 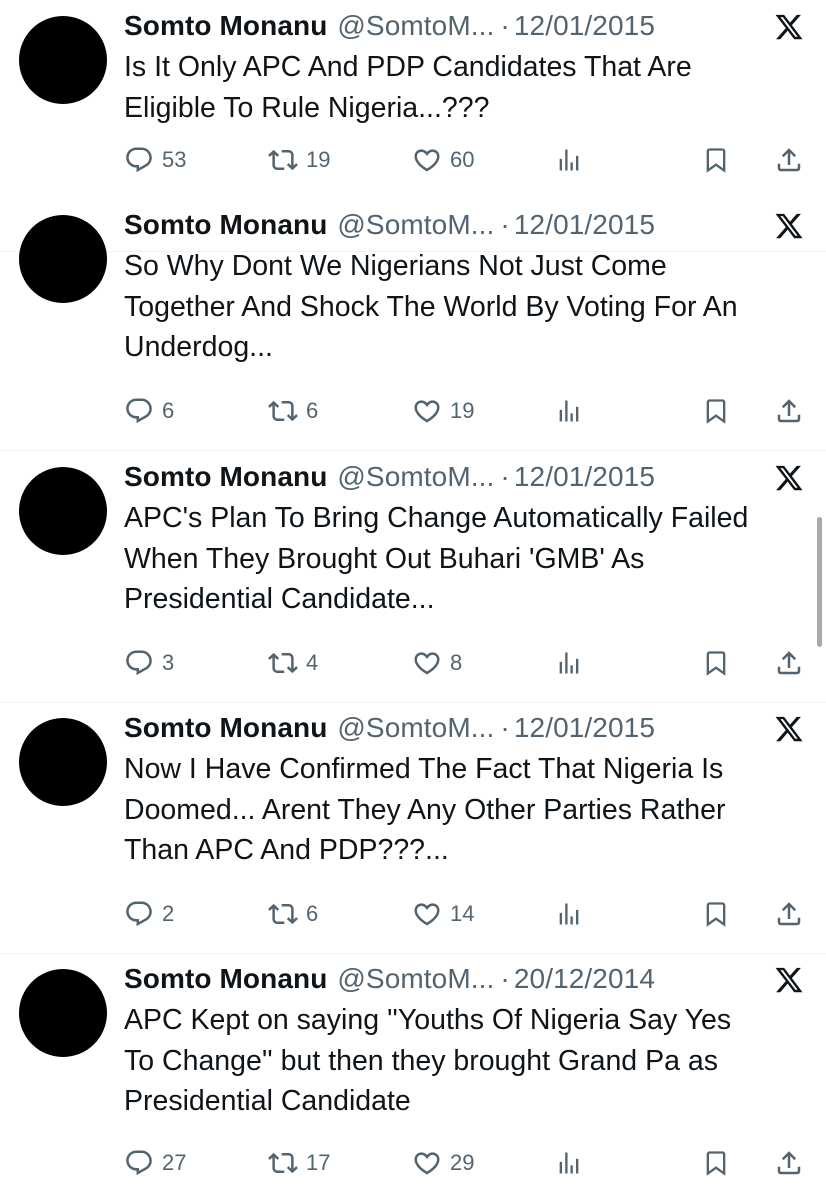 I want to click on retweet-button: 4, so click(x=293, y=663).